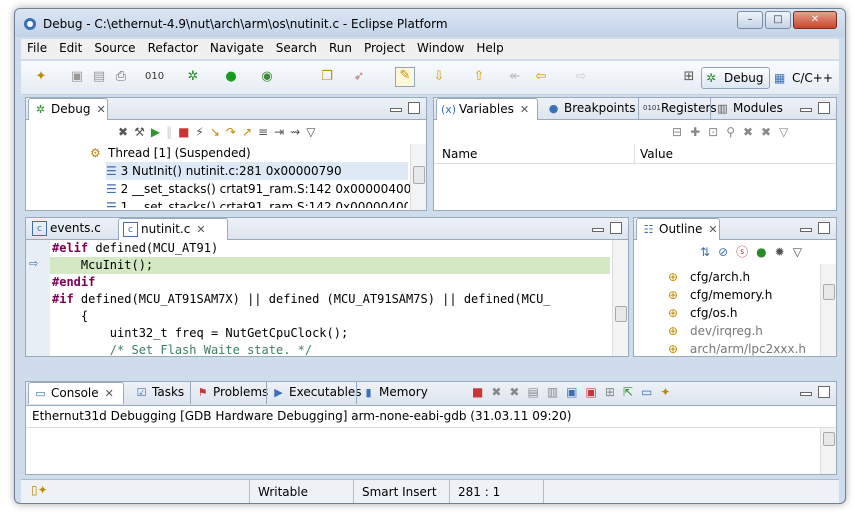 The image size is (865, 525). Describe the element at coordinates (650, 392) in the screenshot. I see `open-console-icon: ▭` at that location.